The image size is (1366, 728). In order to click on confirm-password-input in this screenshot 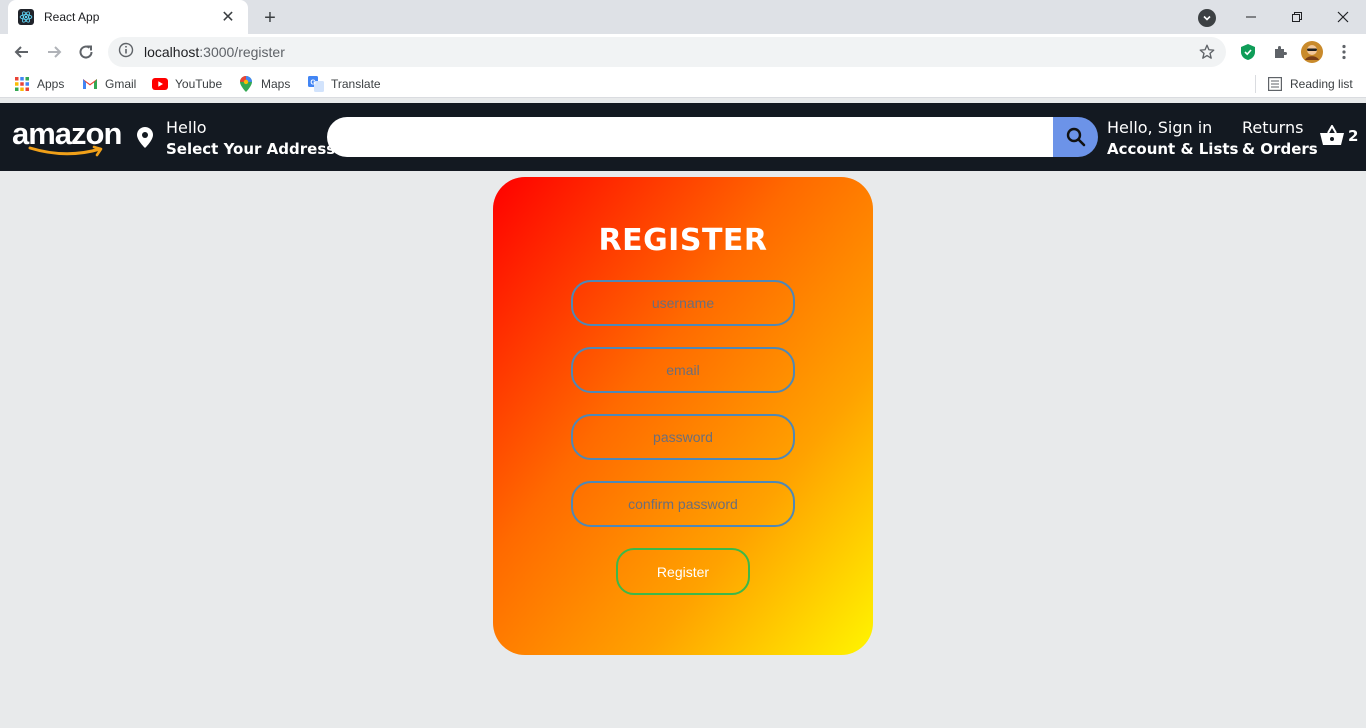, I will do `click(683, 504)`.